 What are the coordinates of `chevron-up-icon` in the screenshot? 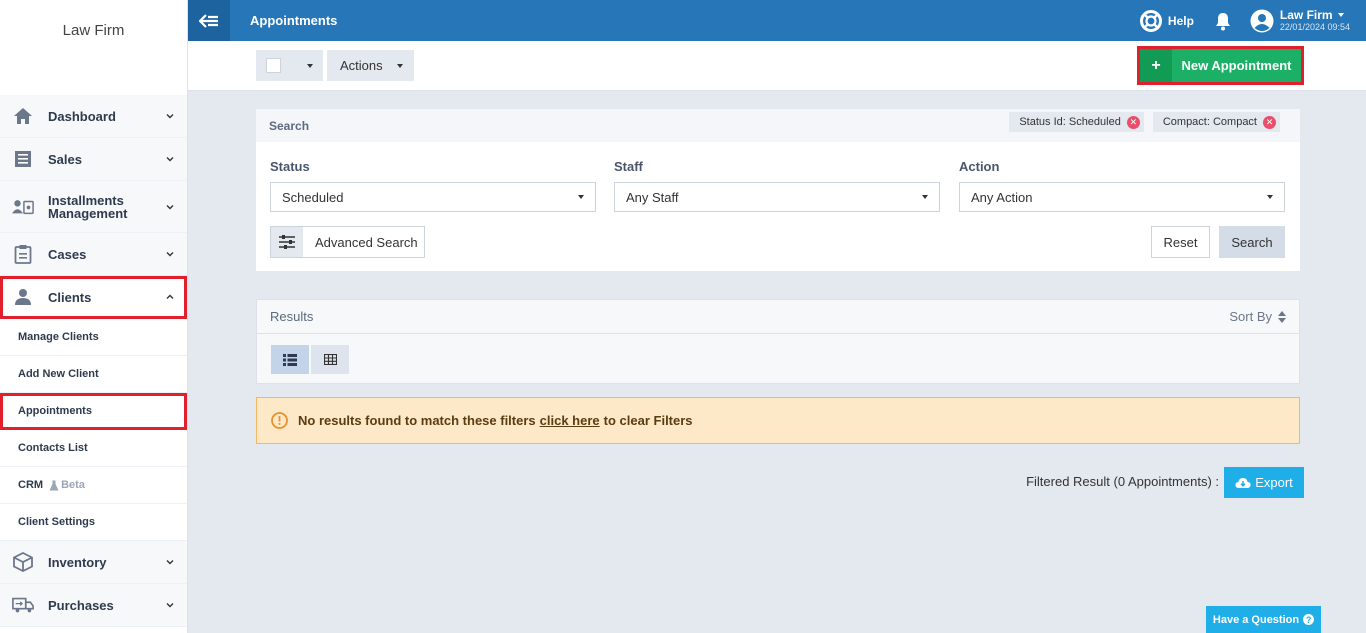 It's located at (170, 296).